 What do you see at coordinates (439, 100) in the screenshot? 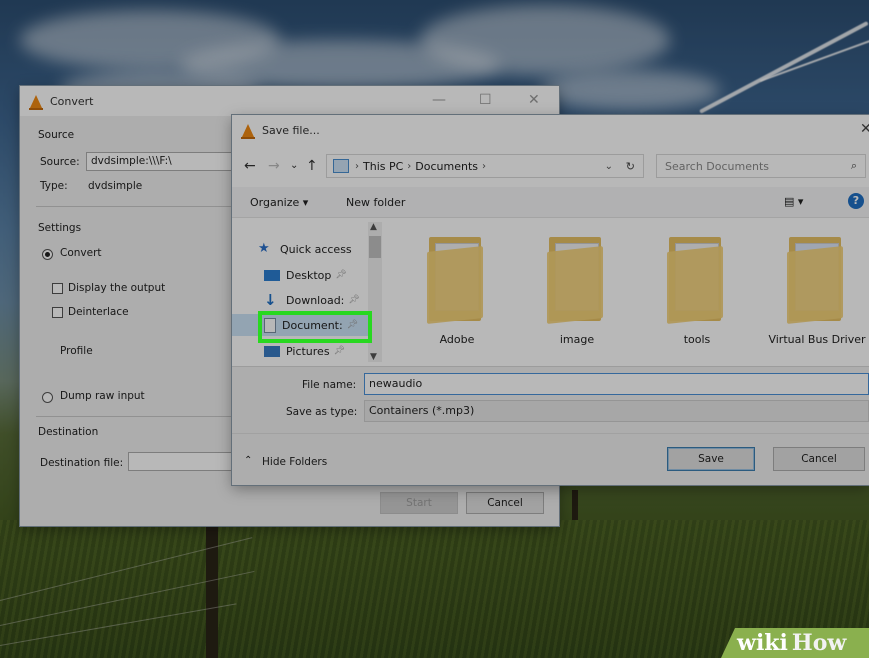
I see `minimize-icon: —` at bounding box center [439, 100].